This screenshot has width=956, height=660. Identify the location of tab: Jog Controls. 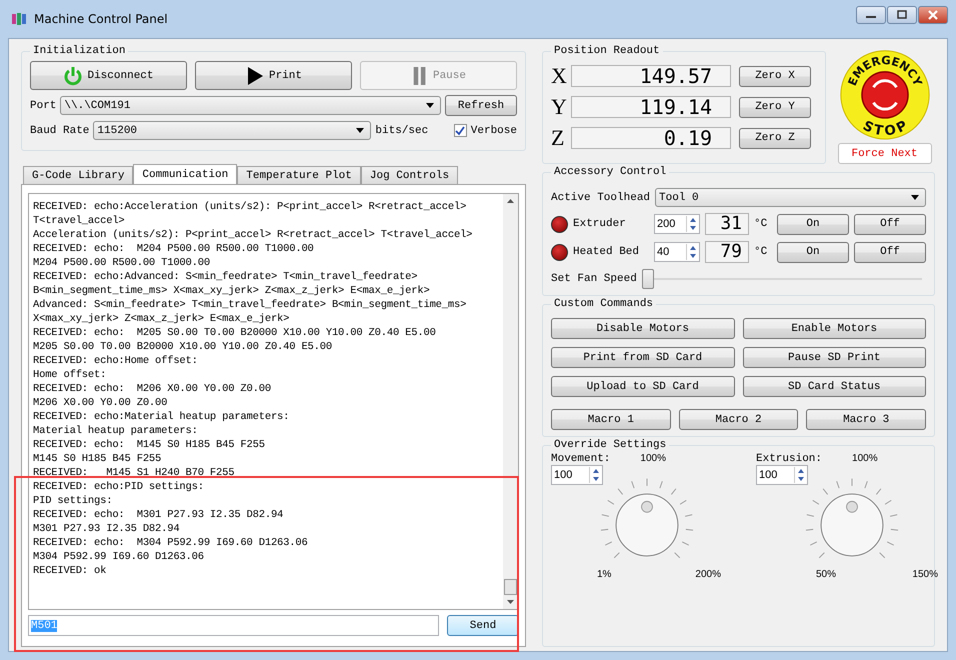
(409, 175).